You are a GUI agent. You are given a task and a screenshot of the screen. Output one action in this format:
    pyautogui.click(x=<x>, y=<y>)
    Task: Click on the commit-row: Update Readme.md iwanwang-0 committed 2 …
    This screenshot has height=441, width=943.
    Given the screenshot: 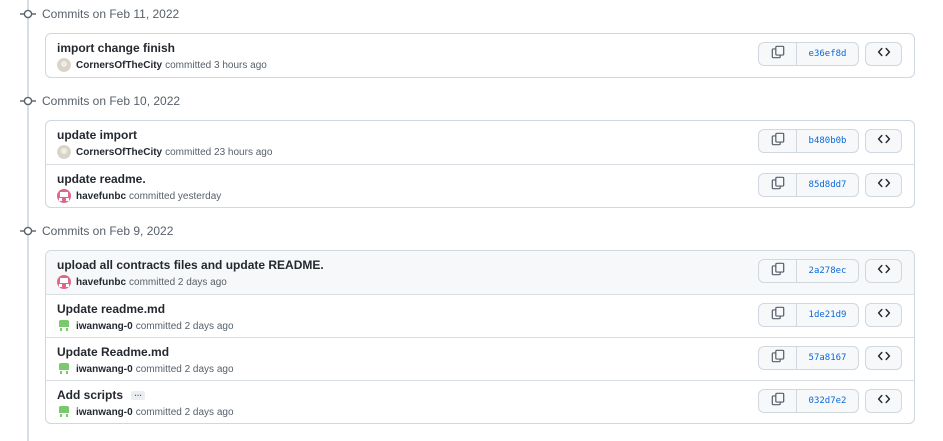 What is the action you would take?
    pyautogui.click(x=480, y=358)
    